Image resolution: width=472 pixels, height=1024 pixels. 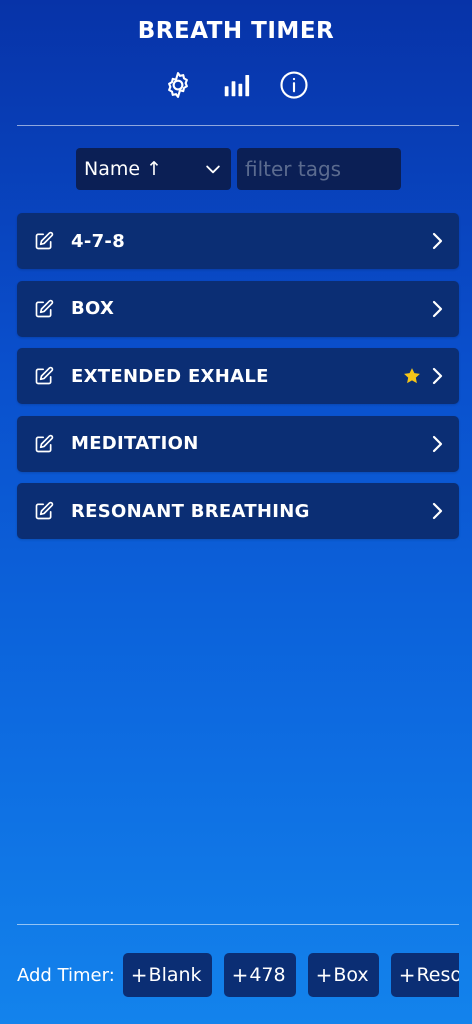 What do you see at coordinates (238, 308) in the screenshot?
I see `timer-row: BOX` at bounding box center [238, 308].